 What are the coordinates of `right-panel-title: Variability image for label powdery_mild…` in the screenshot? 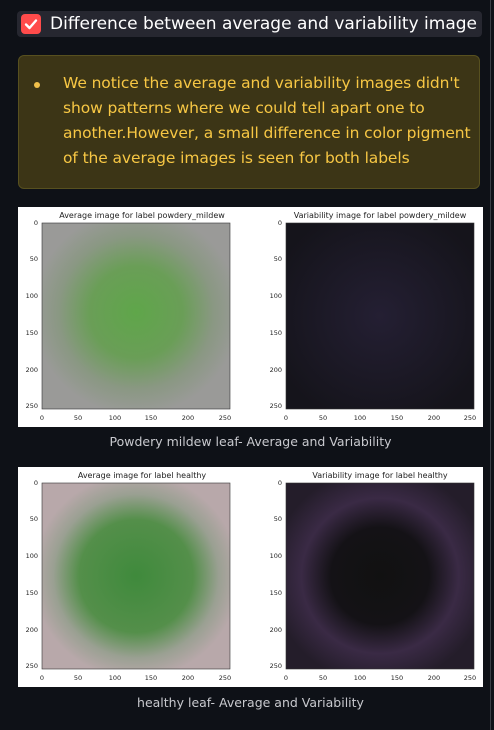 It's located at (380, 215).